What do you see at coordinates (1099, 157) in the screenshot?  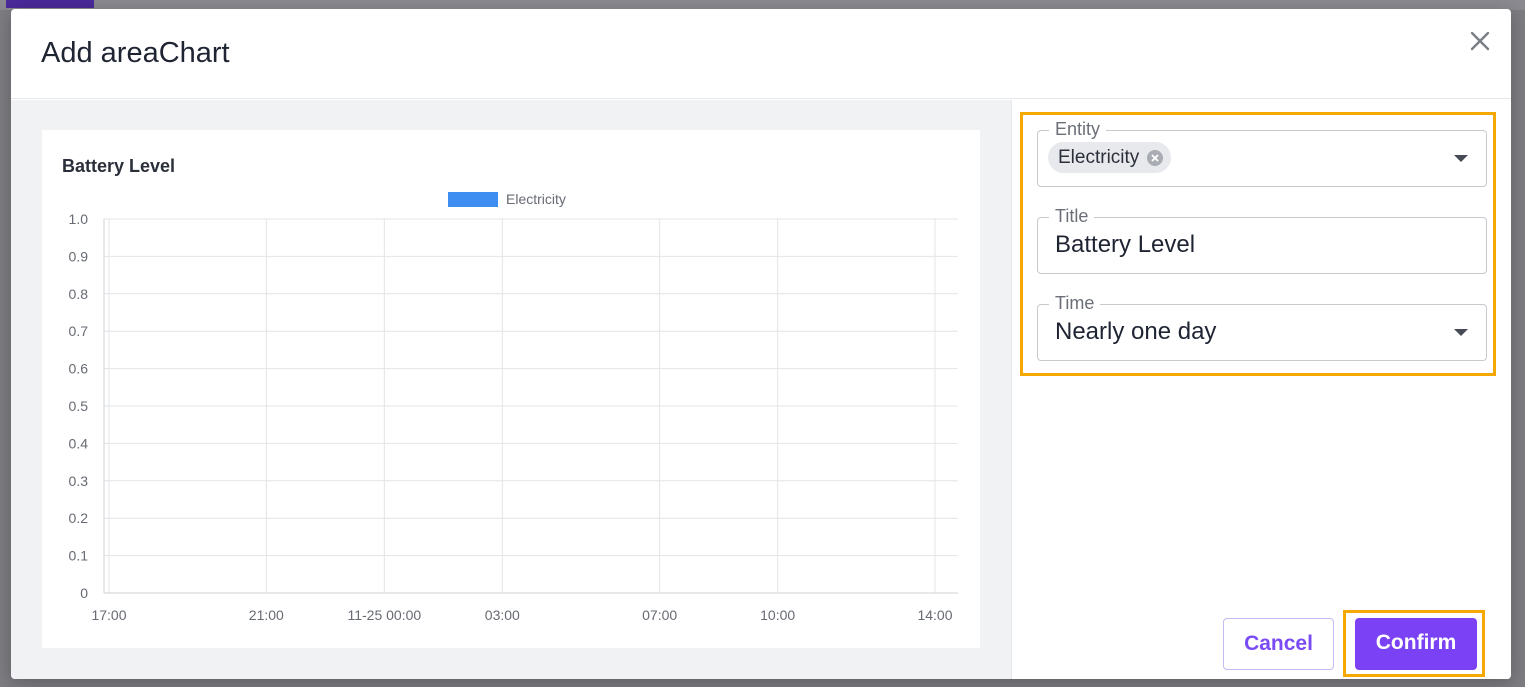 I see `entity-chip-label: Electricity` at bounding box center [1099, 157].